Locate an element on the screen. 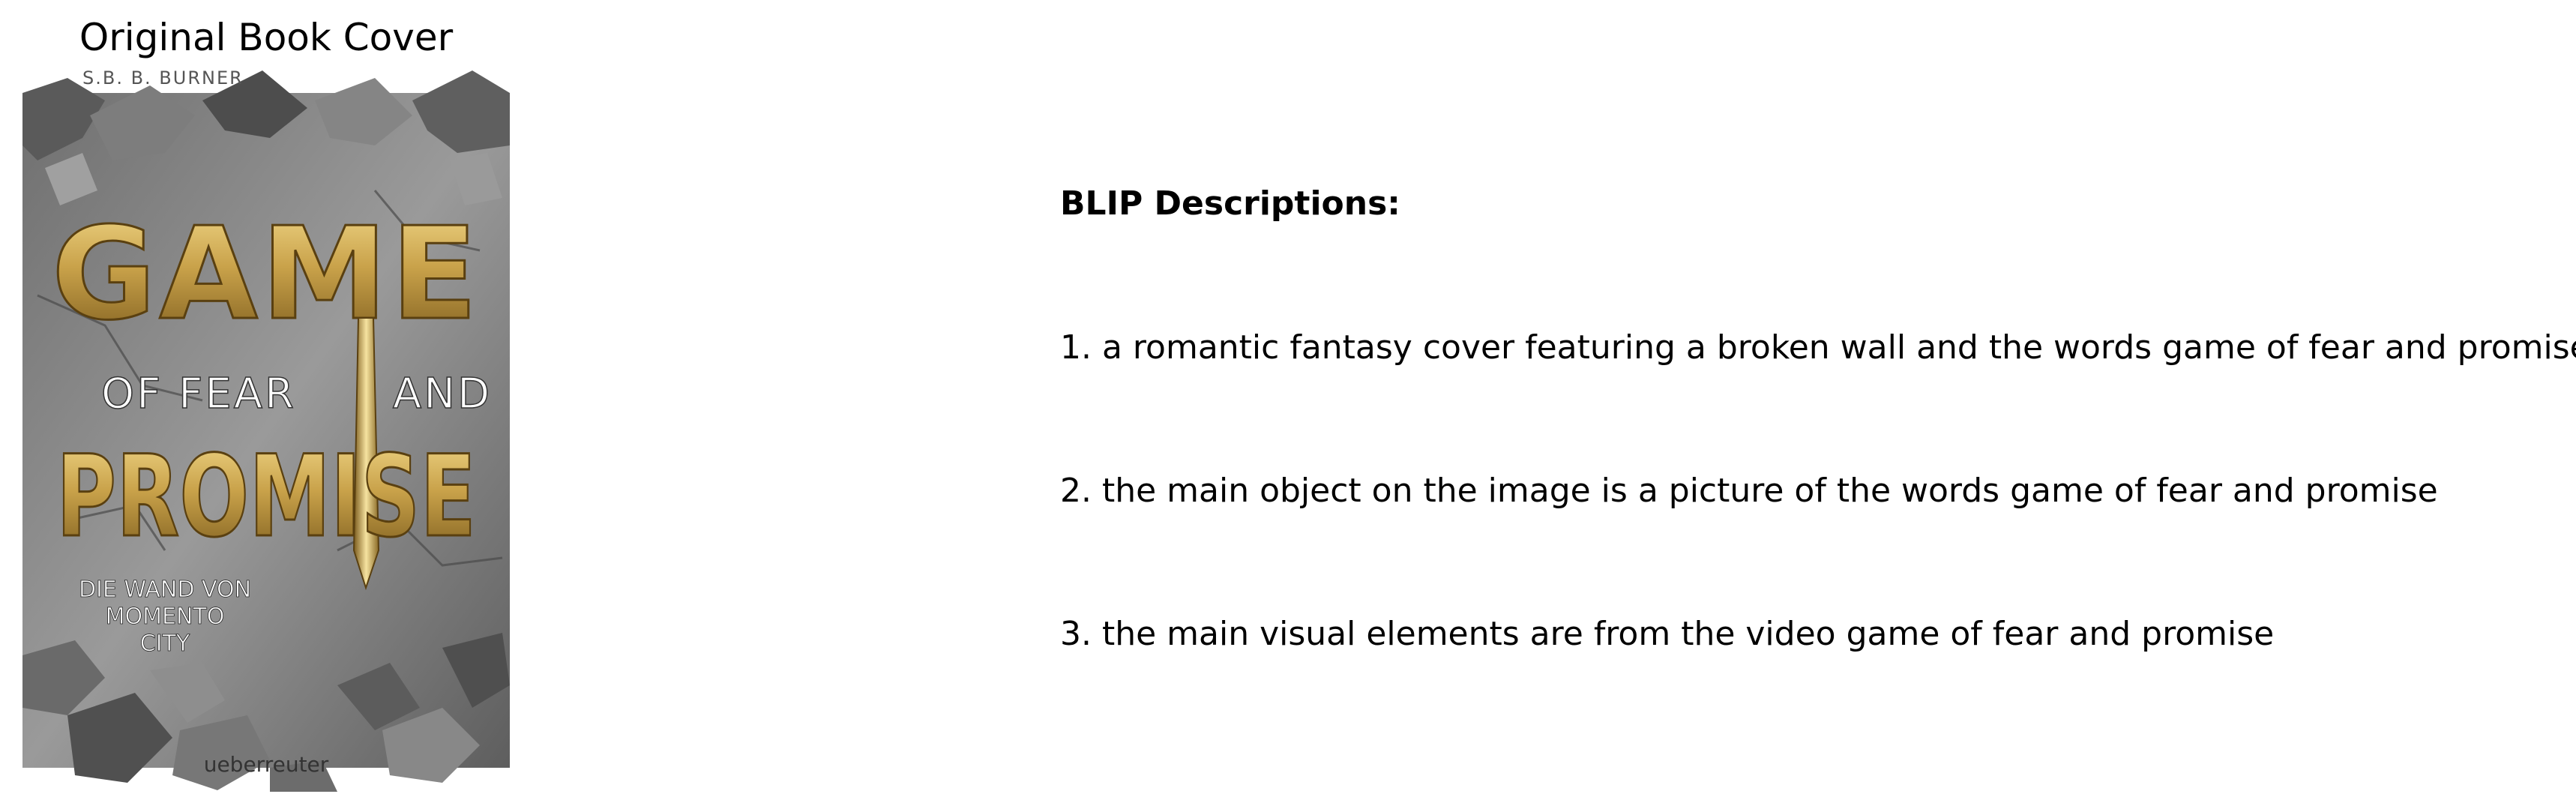 This screenshot has width=2576, height=803. figure-title: Original Book Cover is located at coordinates (266, 37).